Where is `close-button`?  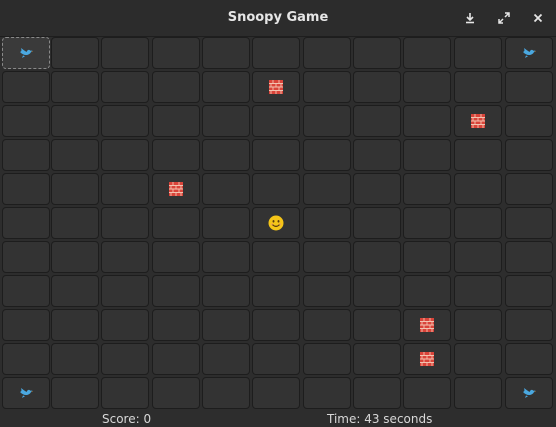
close-button is located at coordinates (538, 18).